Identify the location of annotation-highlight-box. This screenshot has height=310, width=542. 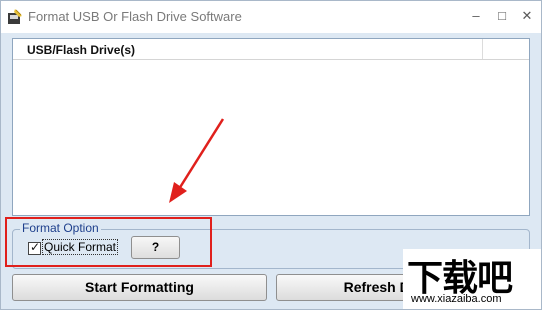
(108, 242).